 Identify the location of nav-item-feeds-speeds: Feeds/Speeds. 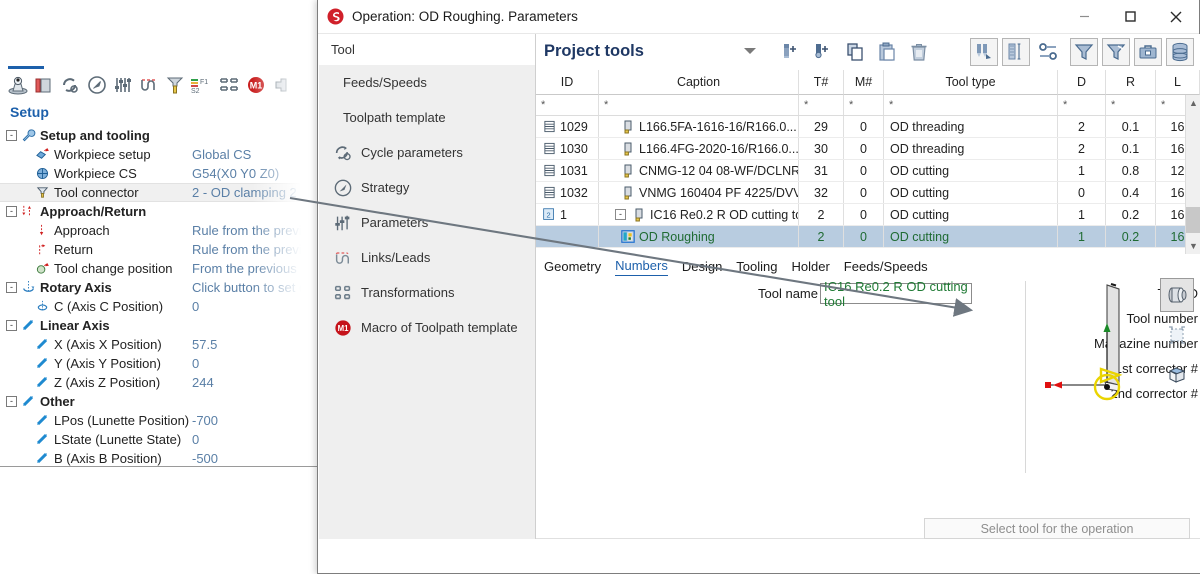
(427, 82).